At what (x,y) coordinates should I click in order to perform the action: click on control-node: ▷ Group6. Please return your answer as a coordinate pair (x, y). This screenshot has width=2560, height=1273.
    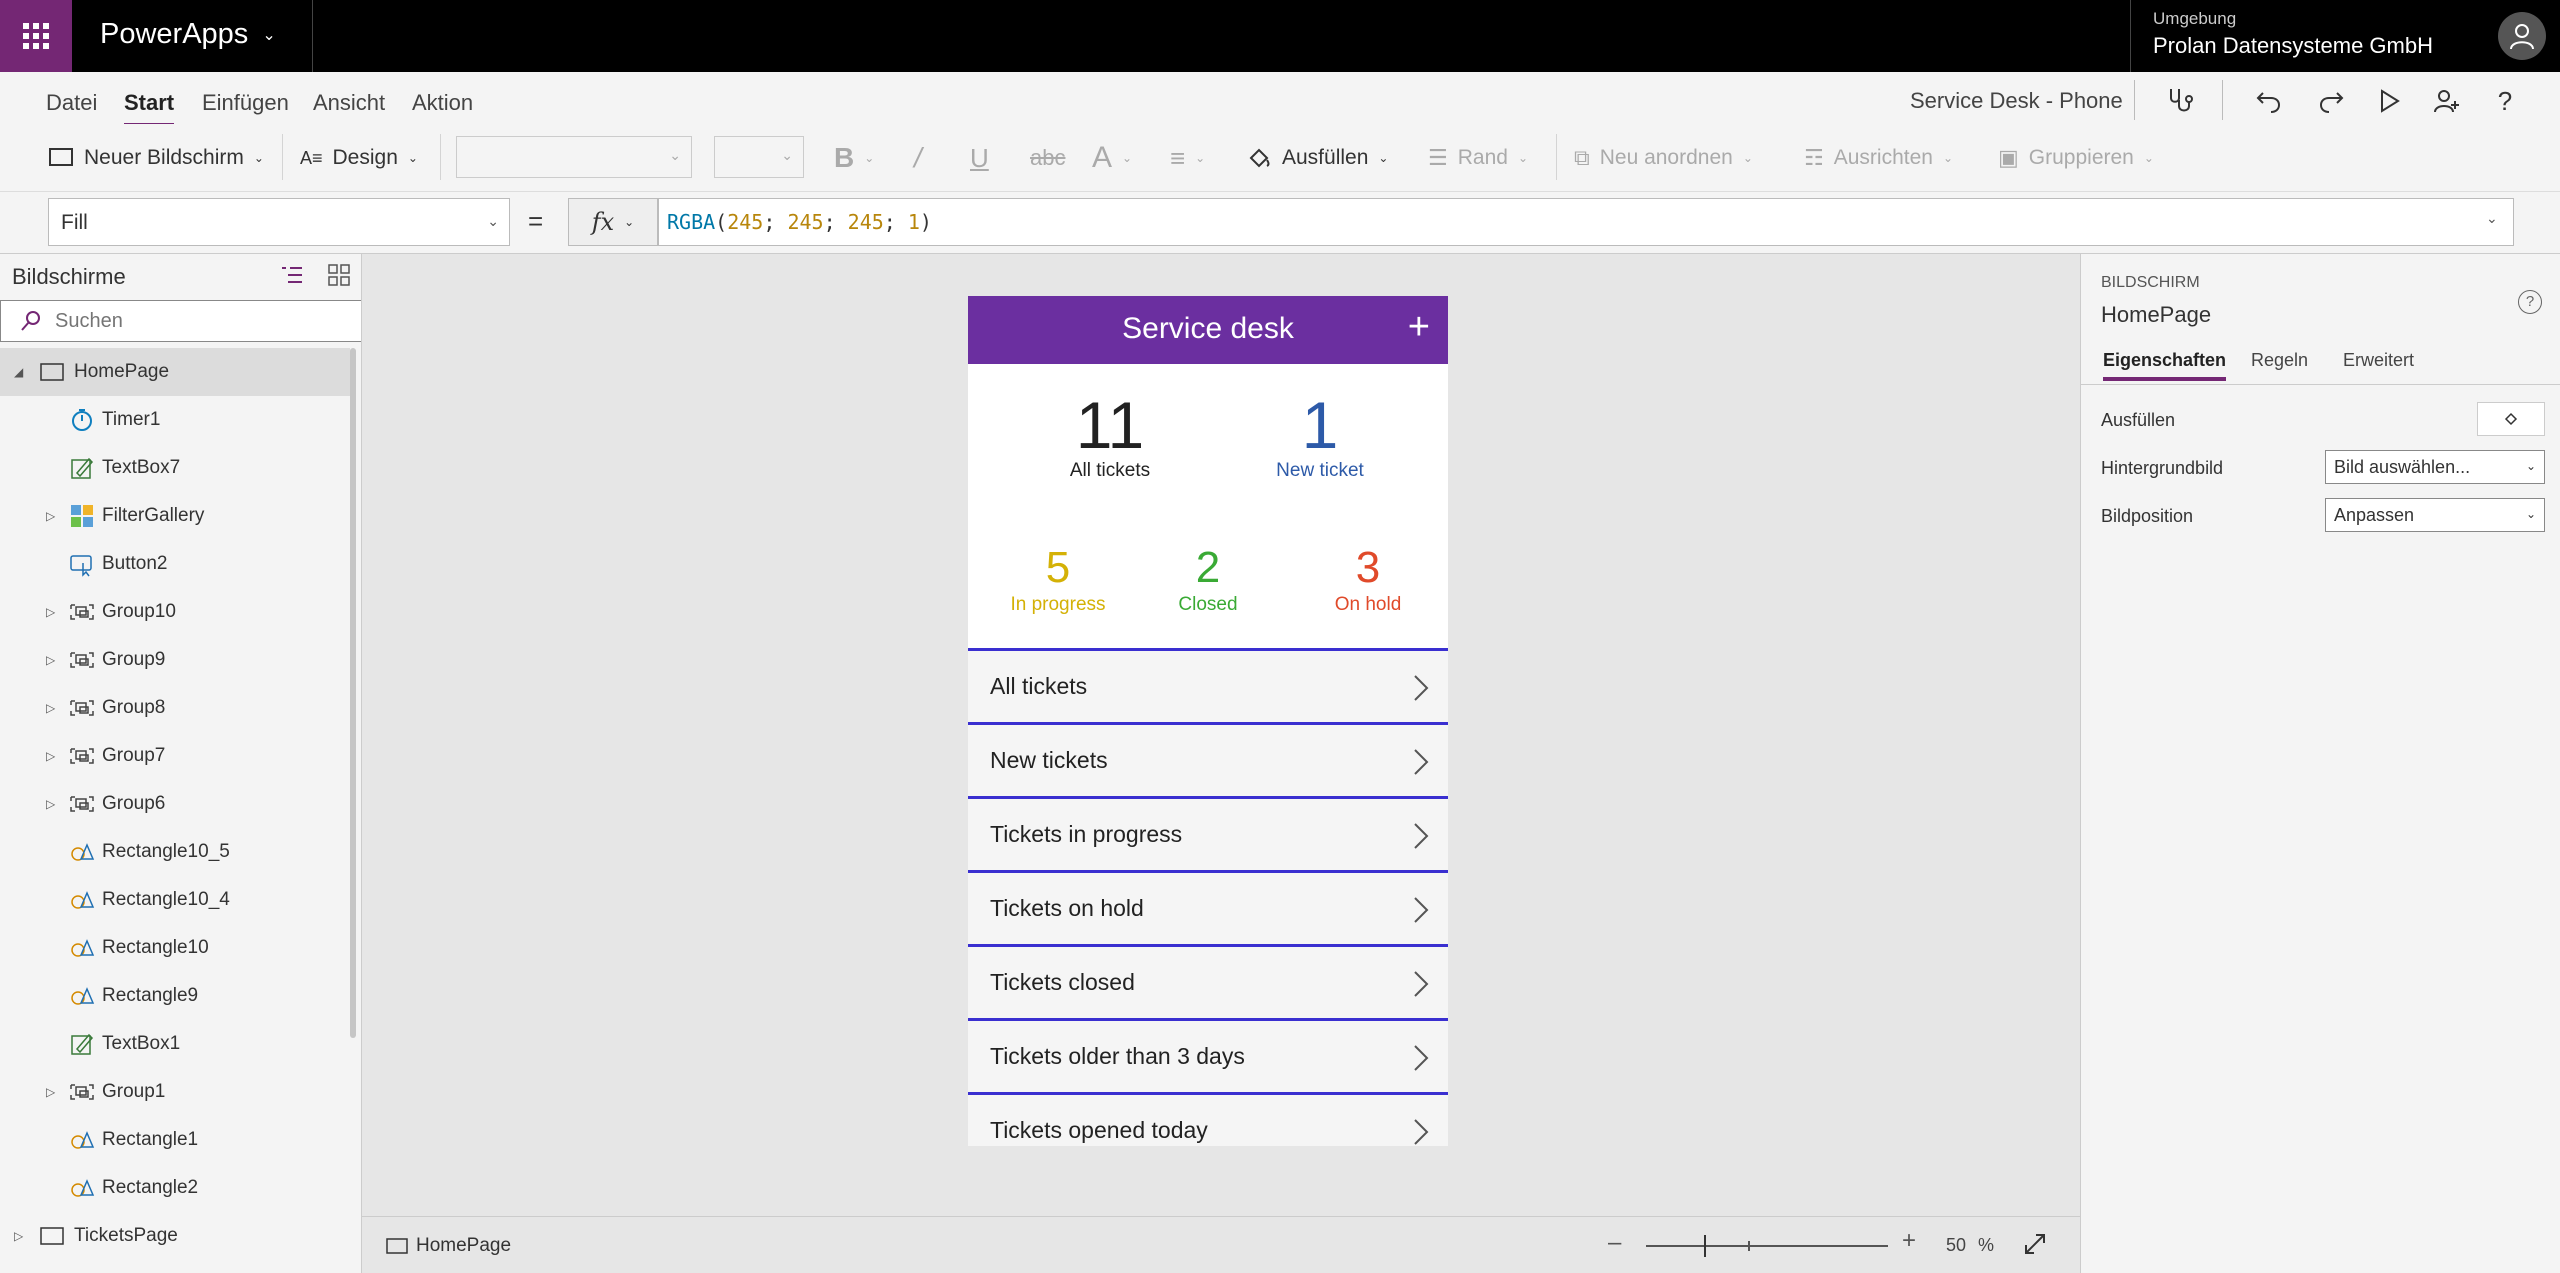
    Looking at the image, I should click on (175, 804).